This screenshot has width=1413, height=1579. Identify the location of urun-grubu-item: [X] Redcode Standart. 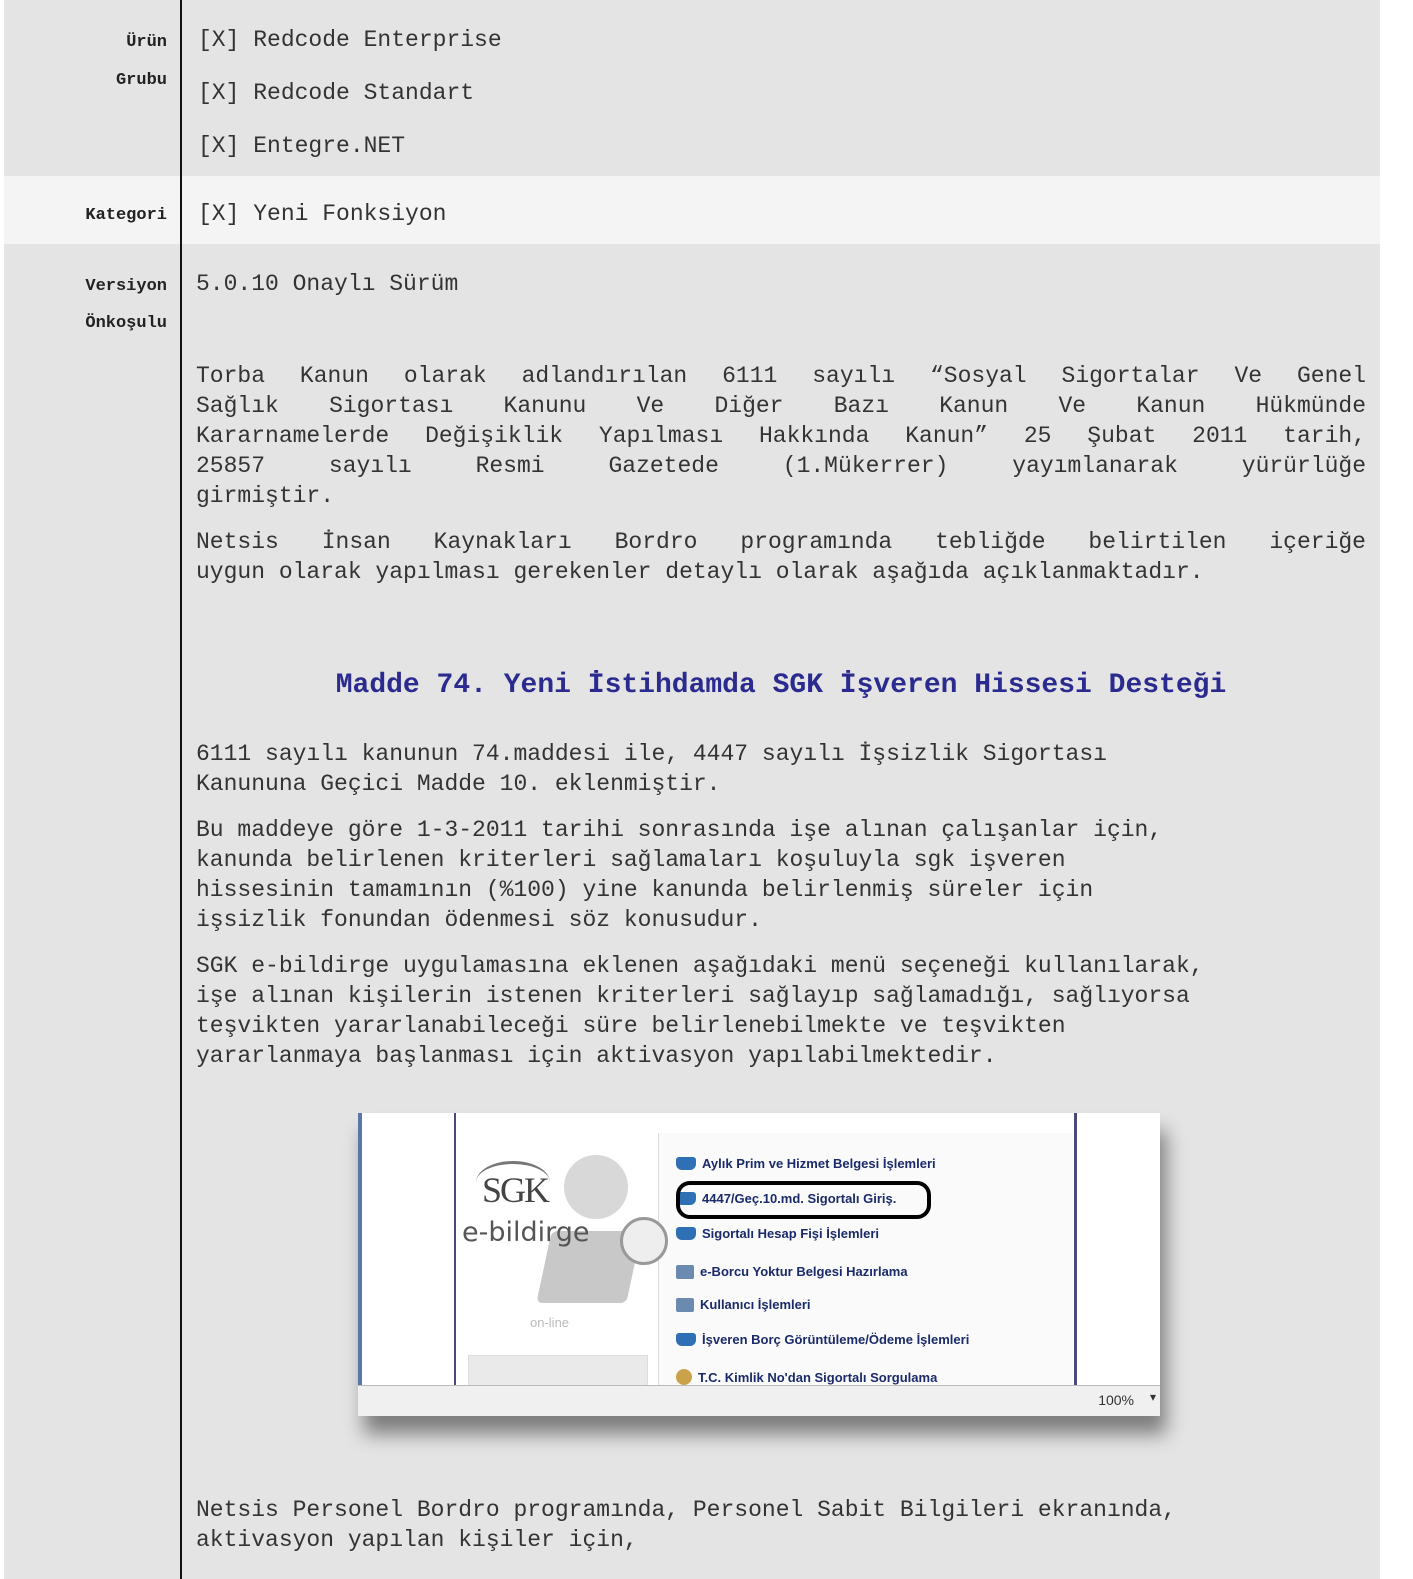
(336, 93).